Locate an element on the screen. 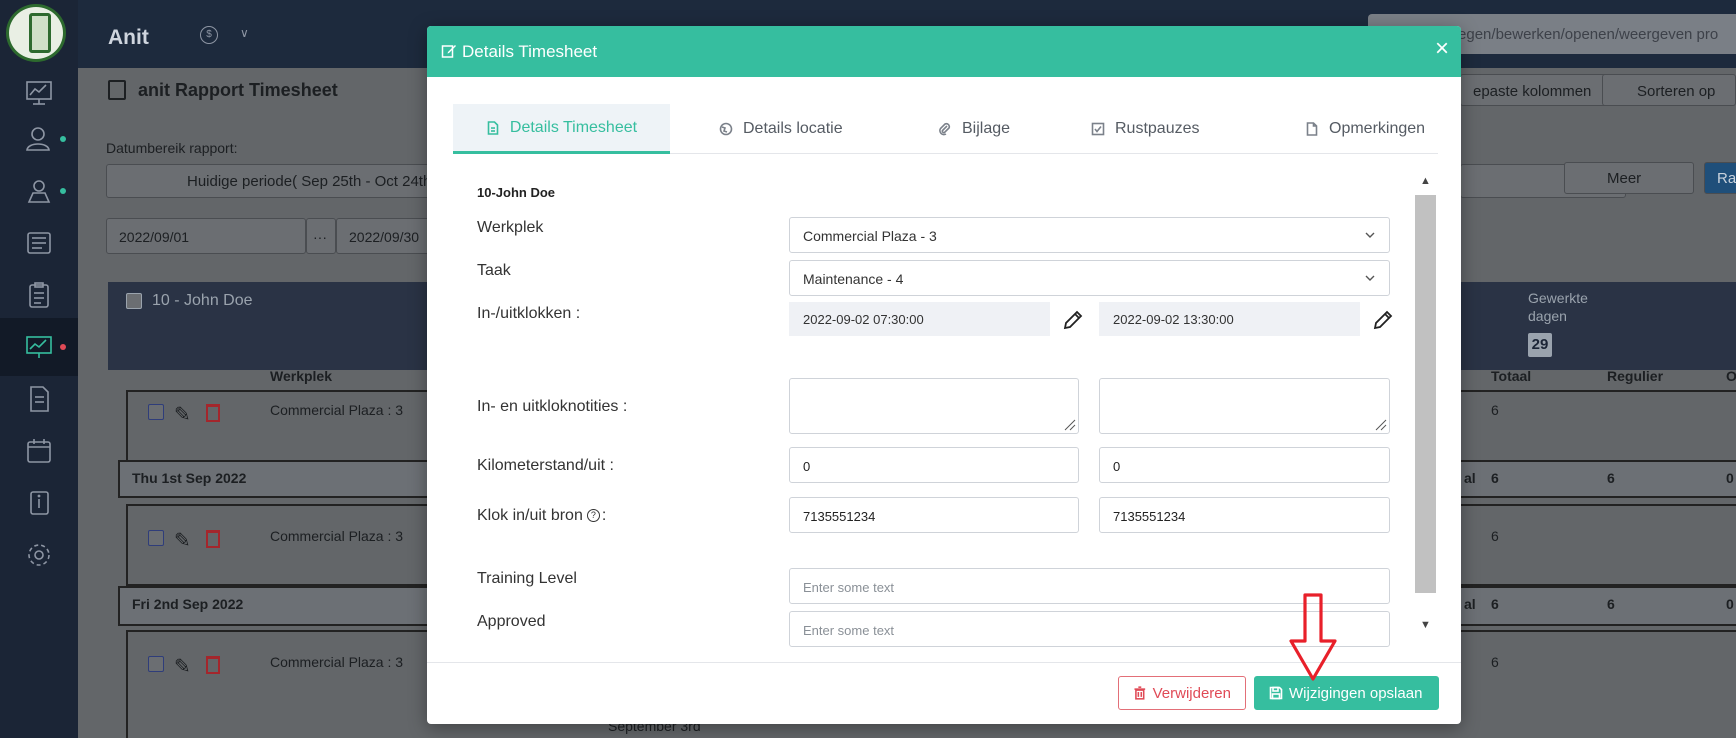 Image resolution: width=1736 pixels, height=738 pixels. training-level-label: Training Level is located at coordinates (527, 578).